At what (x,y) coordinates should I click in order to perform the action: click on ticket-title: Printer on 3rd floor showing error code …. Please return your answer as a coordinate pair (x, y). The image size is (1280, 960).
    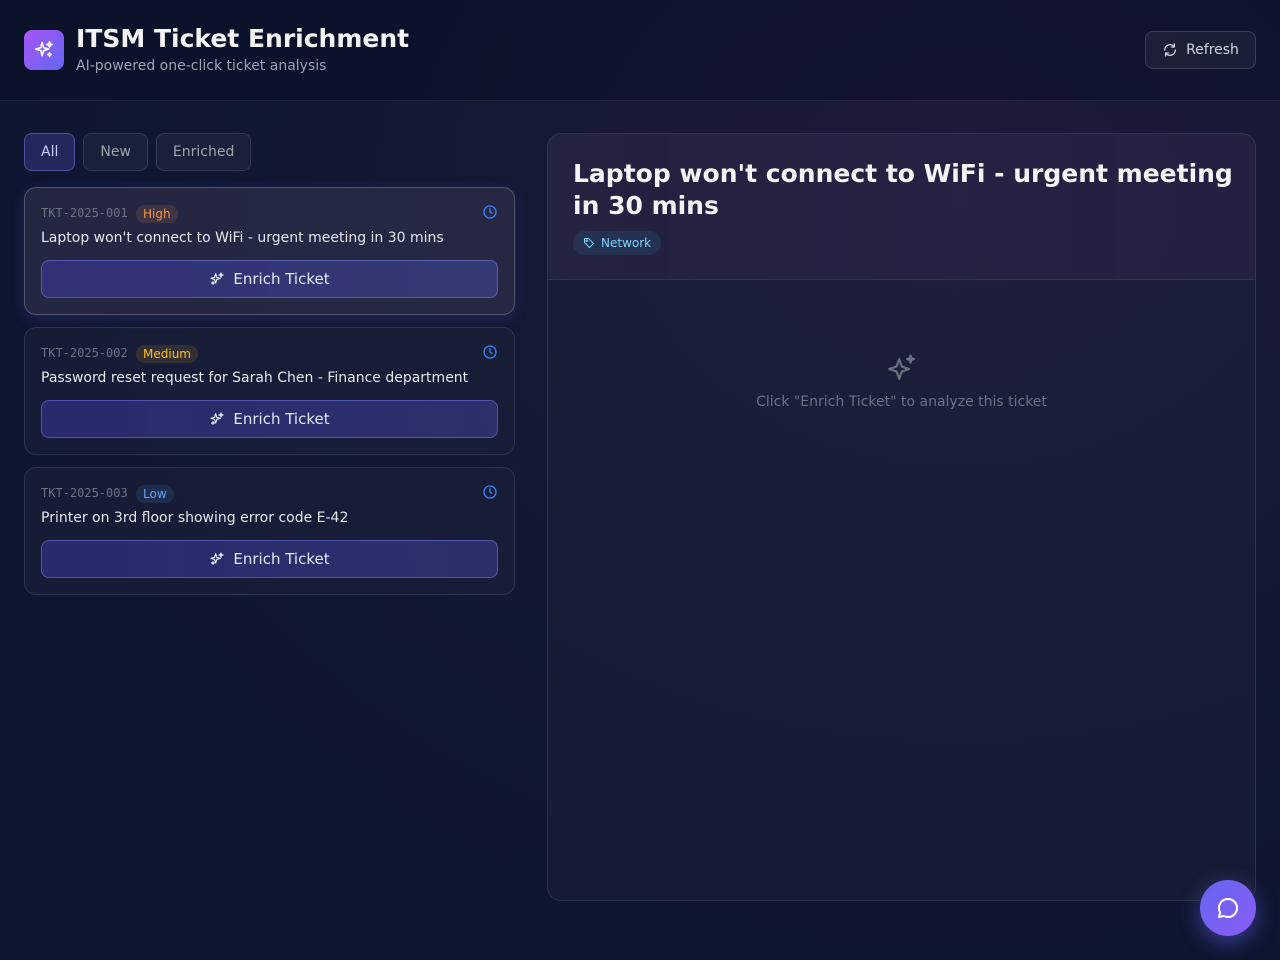
    Looking at the image, I should click on (195, 518).